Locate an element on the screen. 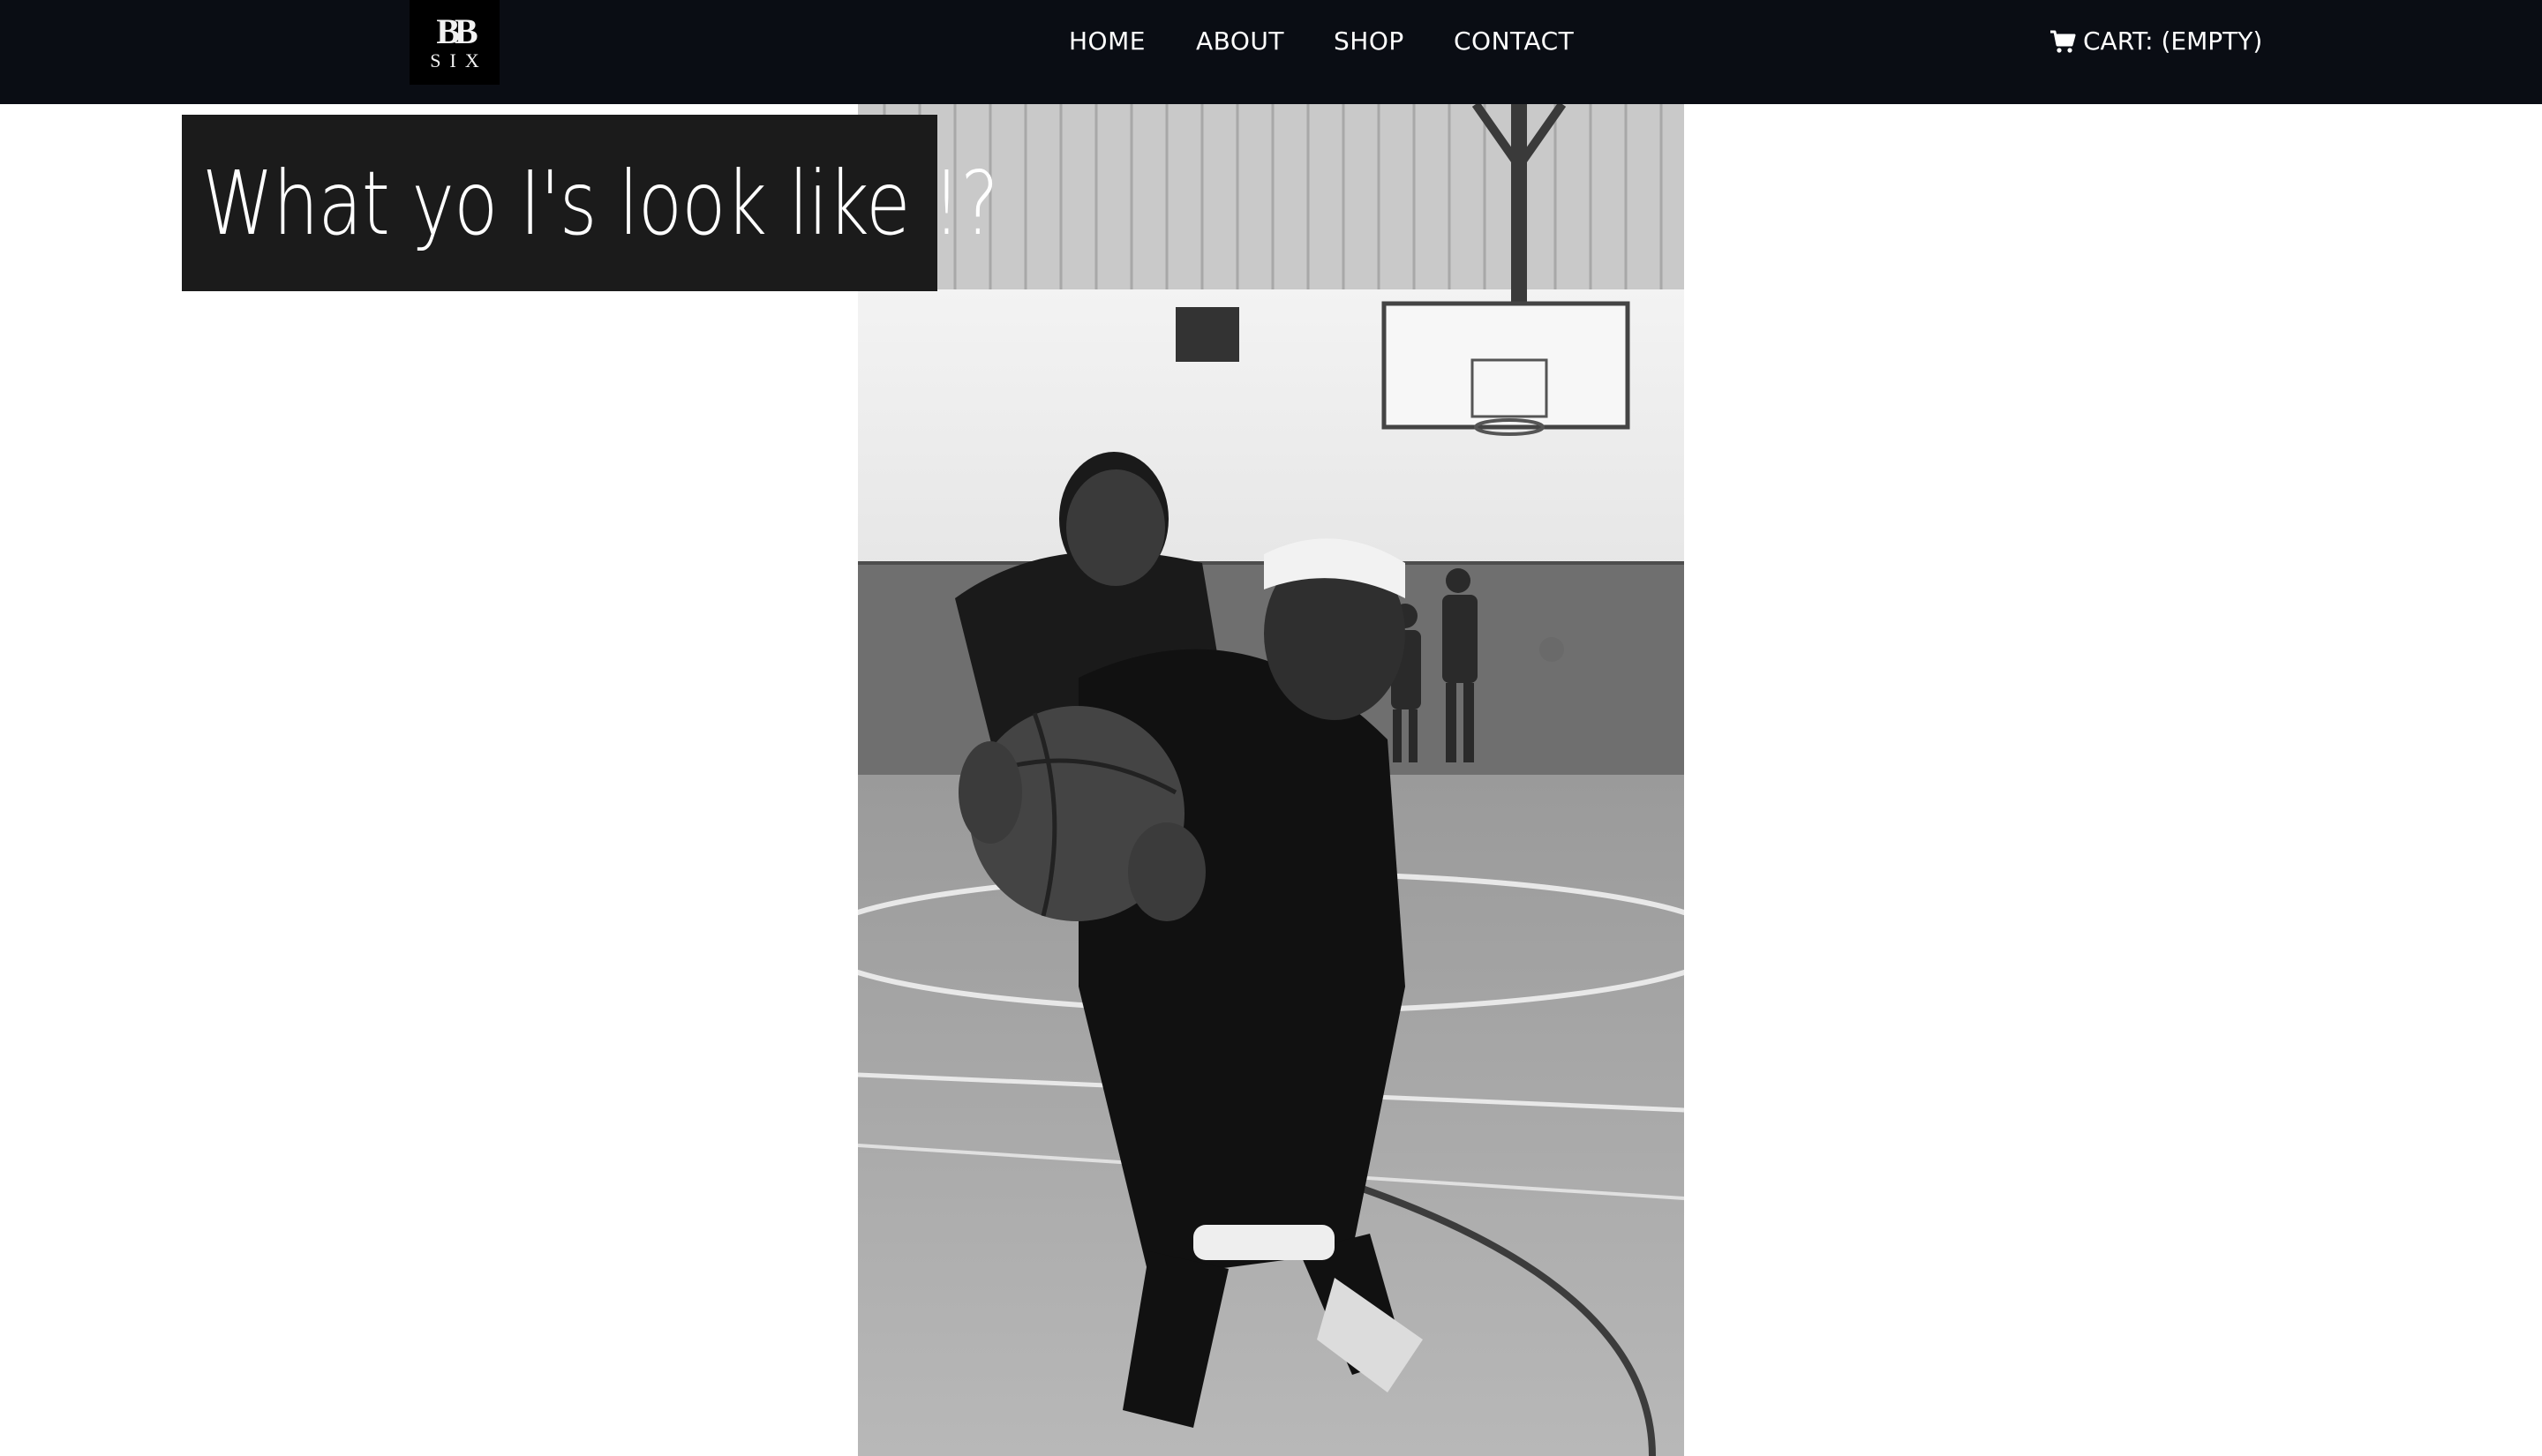  nav-shop-link: SHOP is located at coordinates (1369, 41).